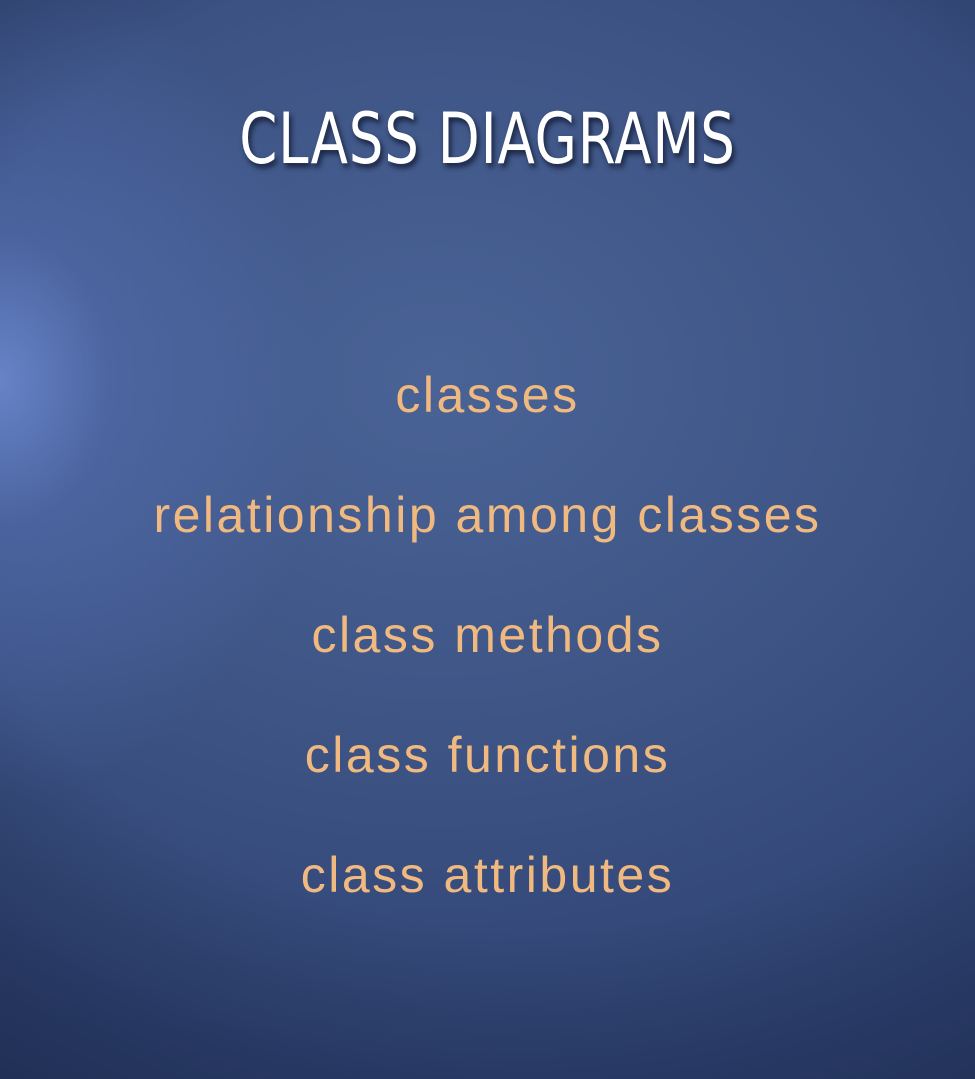 This screenshot has height=1079, width=975. What do you see at coordinates (487, 635) in the screenshot?
I see `topic-item-methods: class methods` at bounding box center [487, 635].